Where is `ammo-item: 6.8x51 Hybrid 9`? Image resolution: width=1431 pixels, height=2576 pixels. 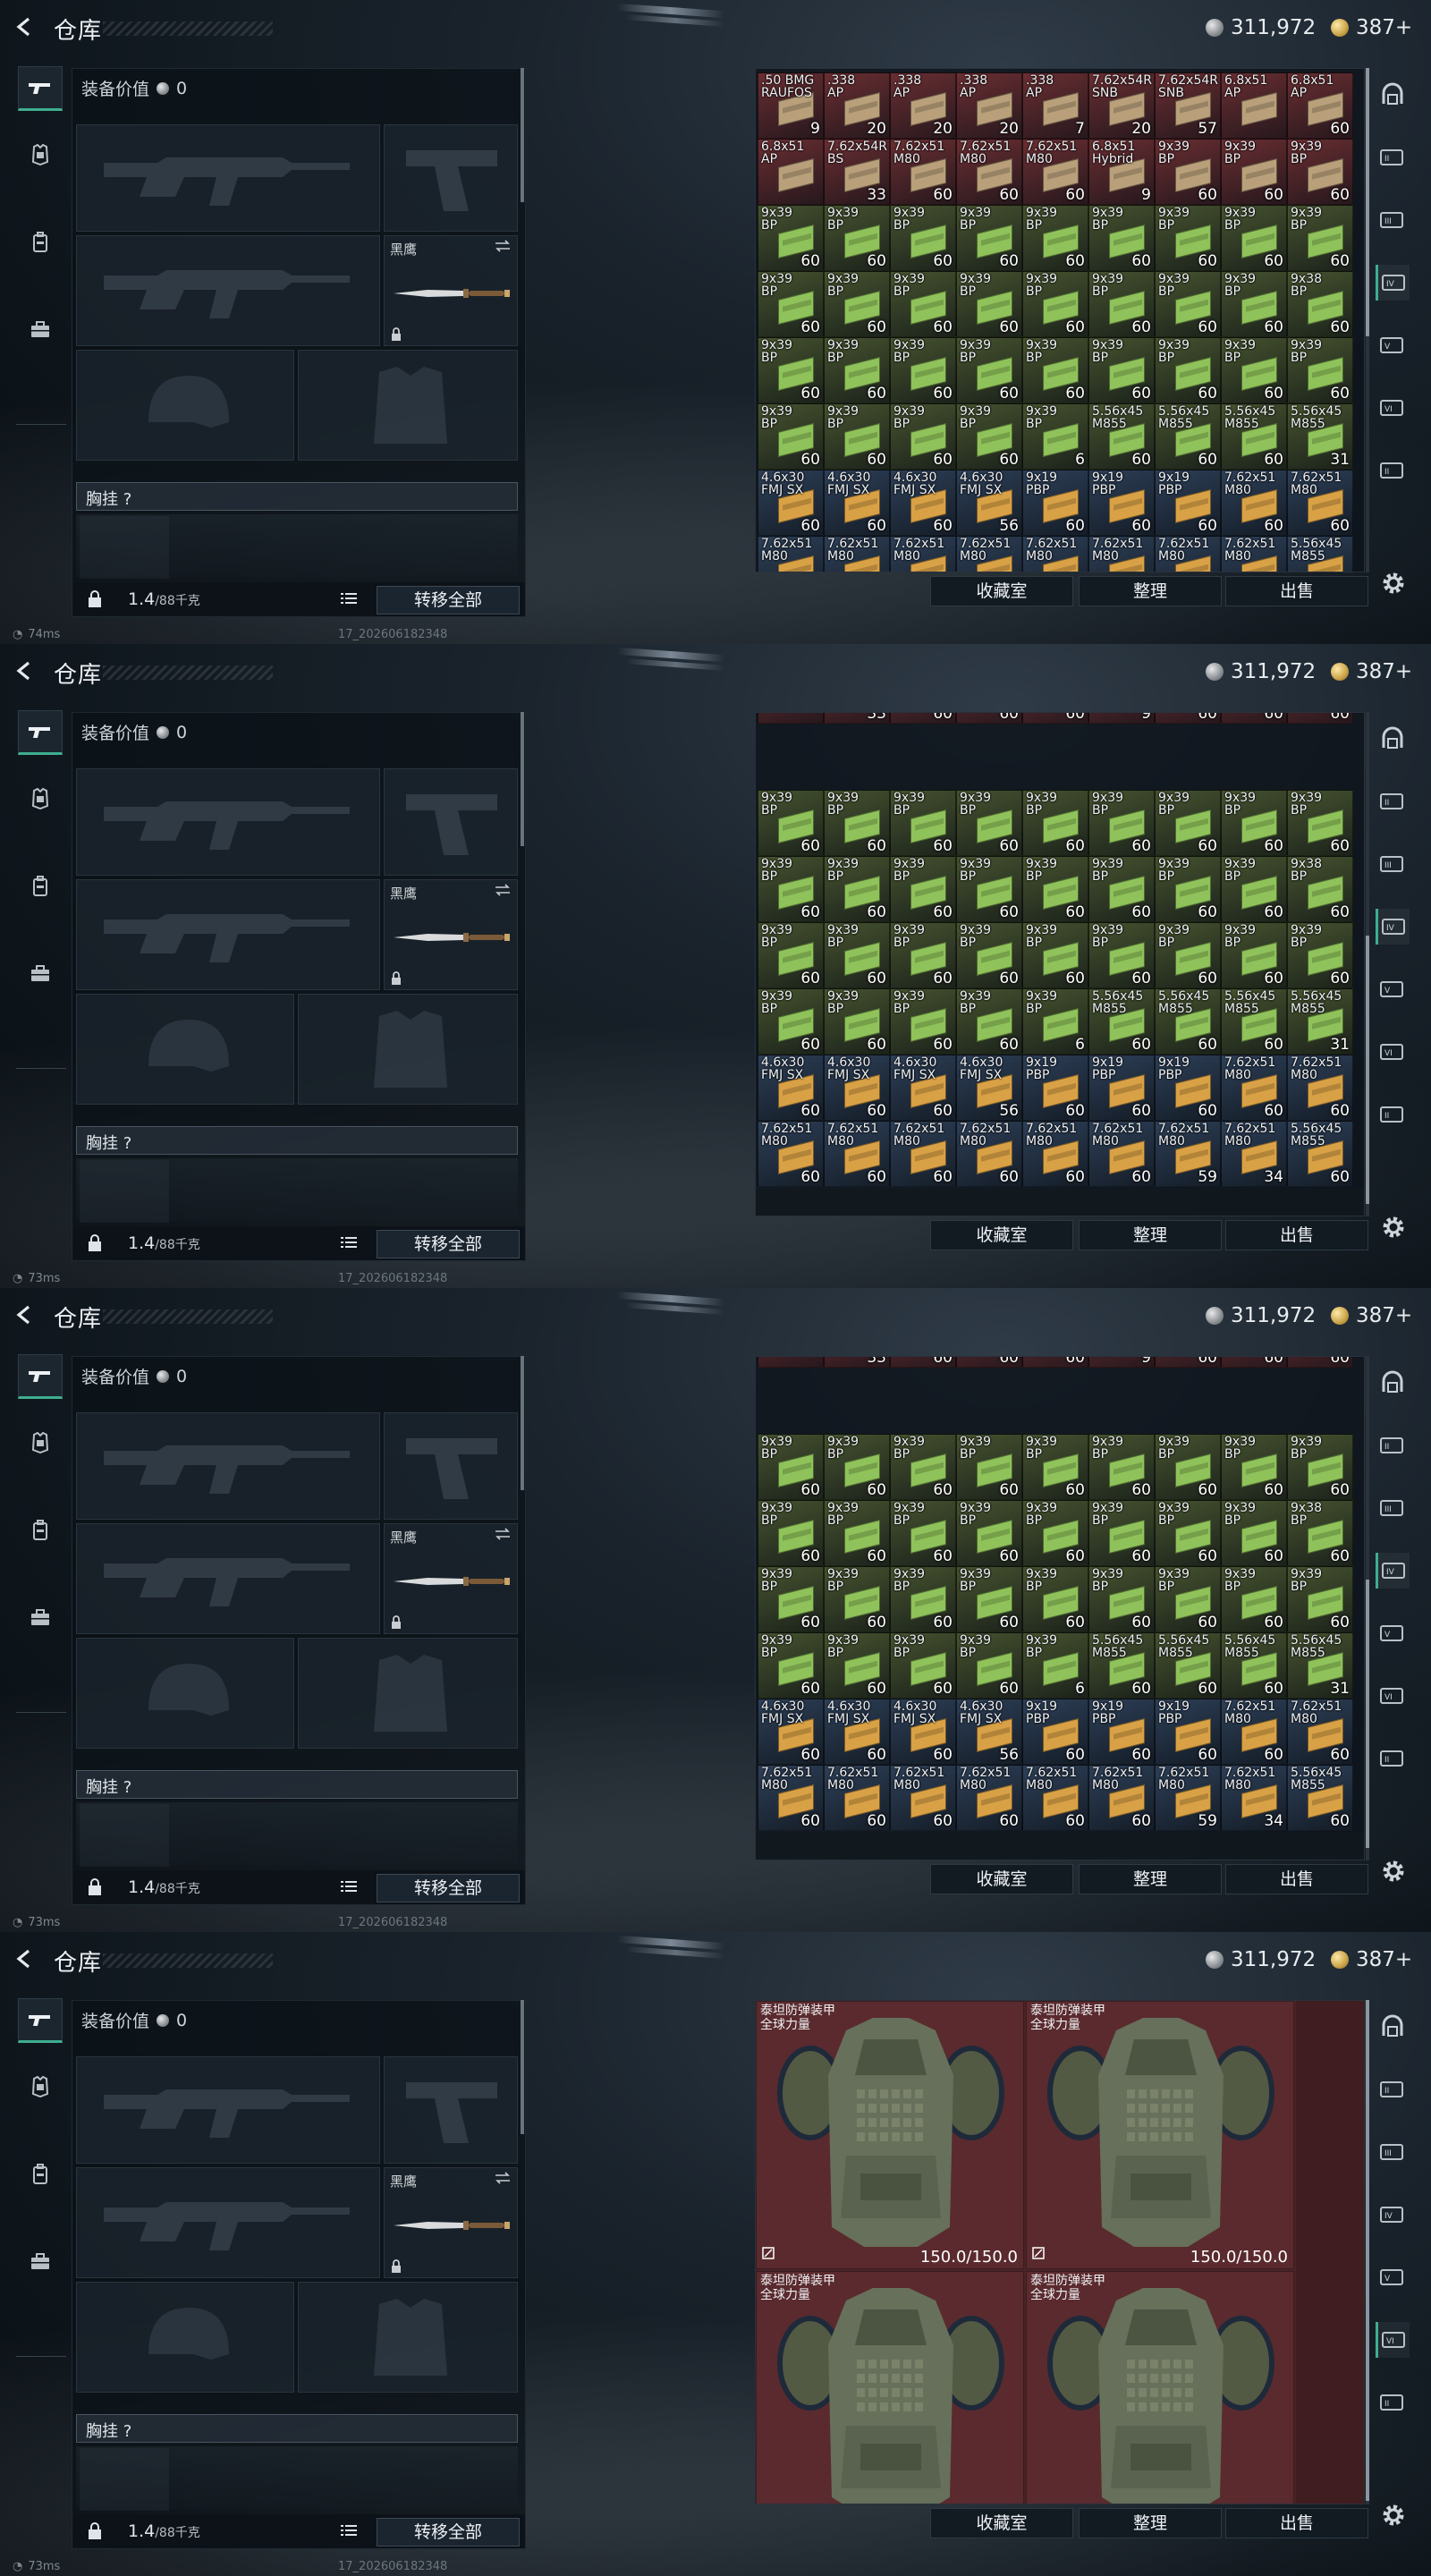
ammo-item: 6.8x51 Hybrid 9 is located at coordinates (1122, 172).